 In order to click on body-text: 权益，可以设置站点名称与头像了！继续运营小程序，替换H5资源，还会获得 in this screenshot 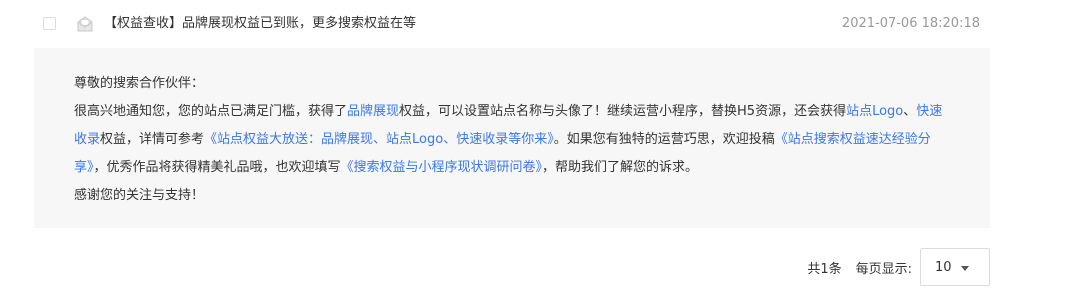, I will do `click(623, 111)`.